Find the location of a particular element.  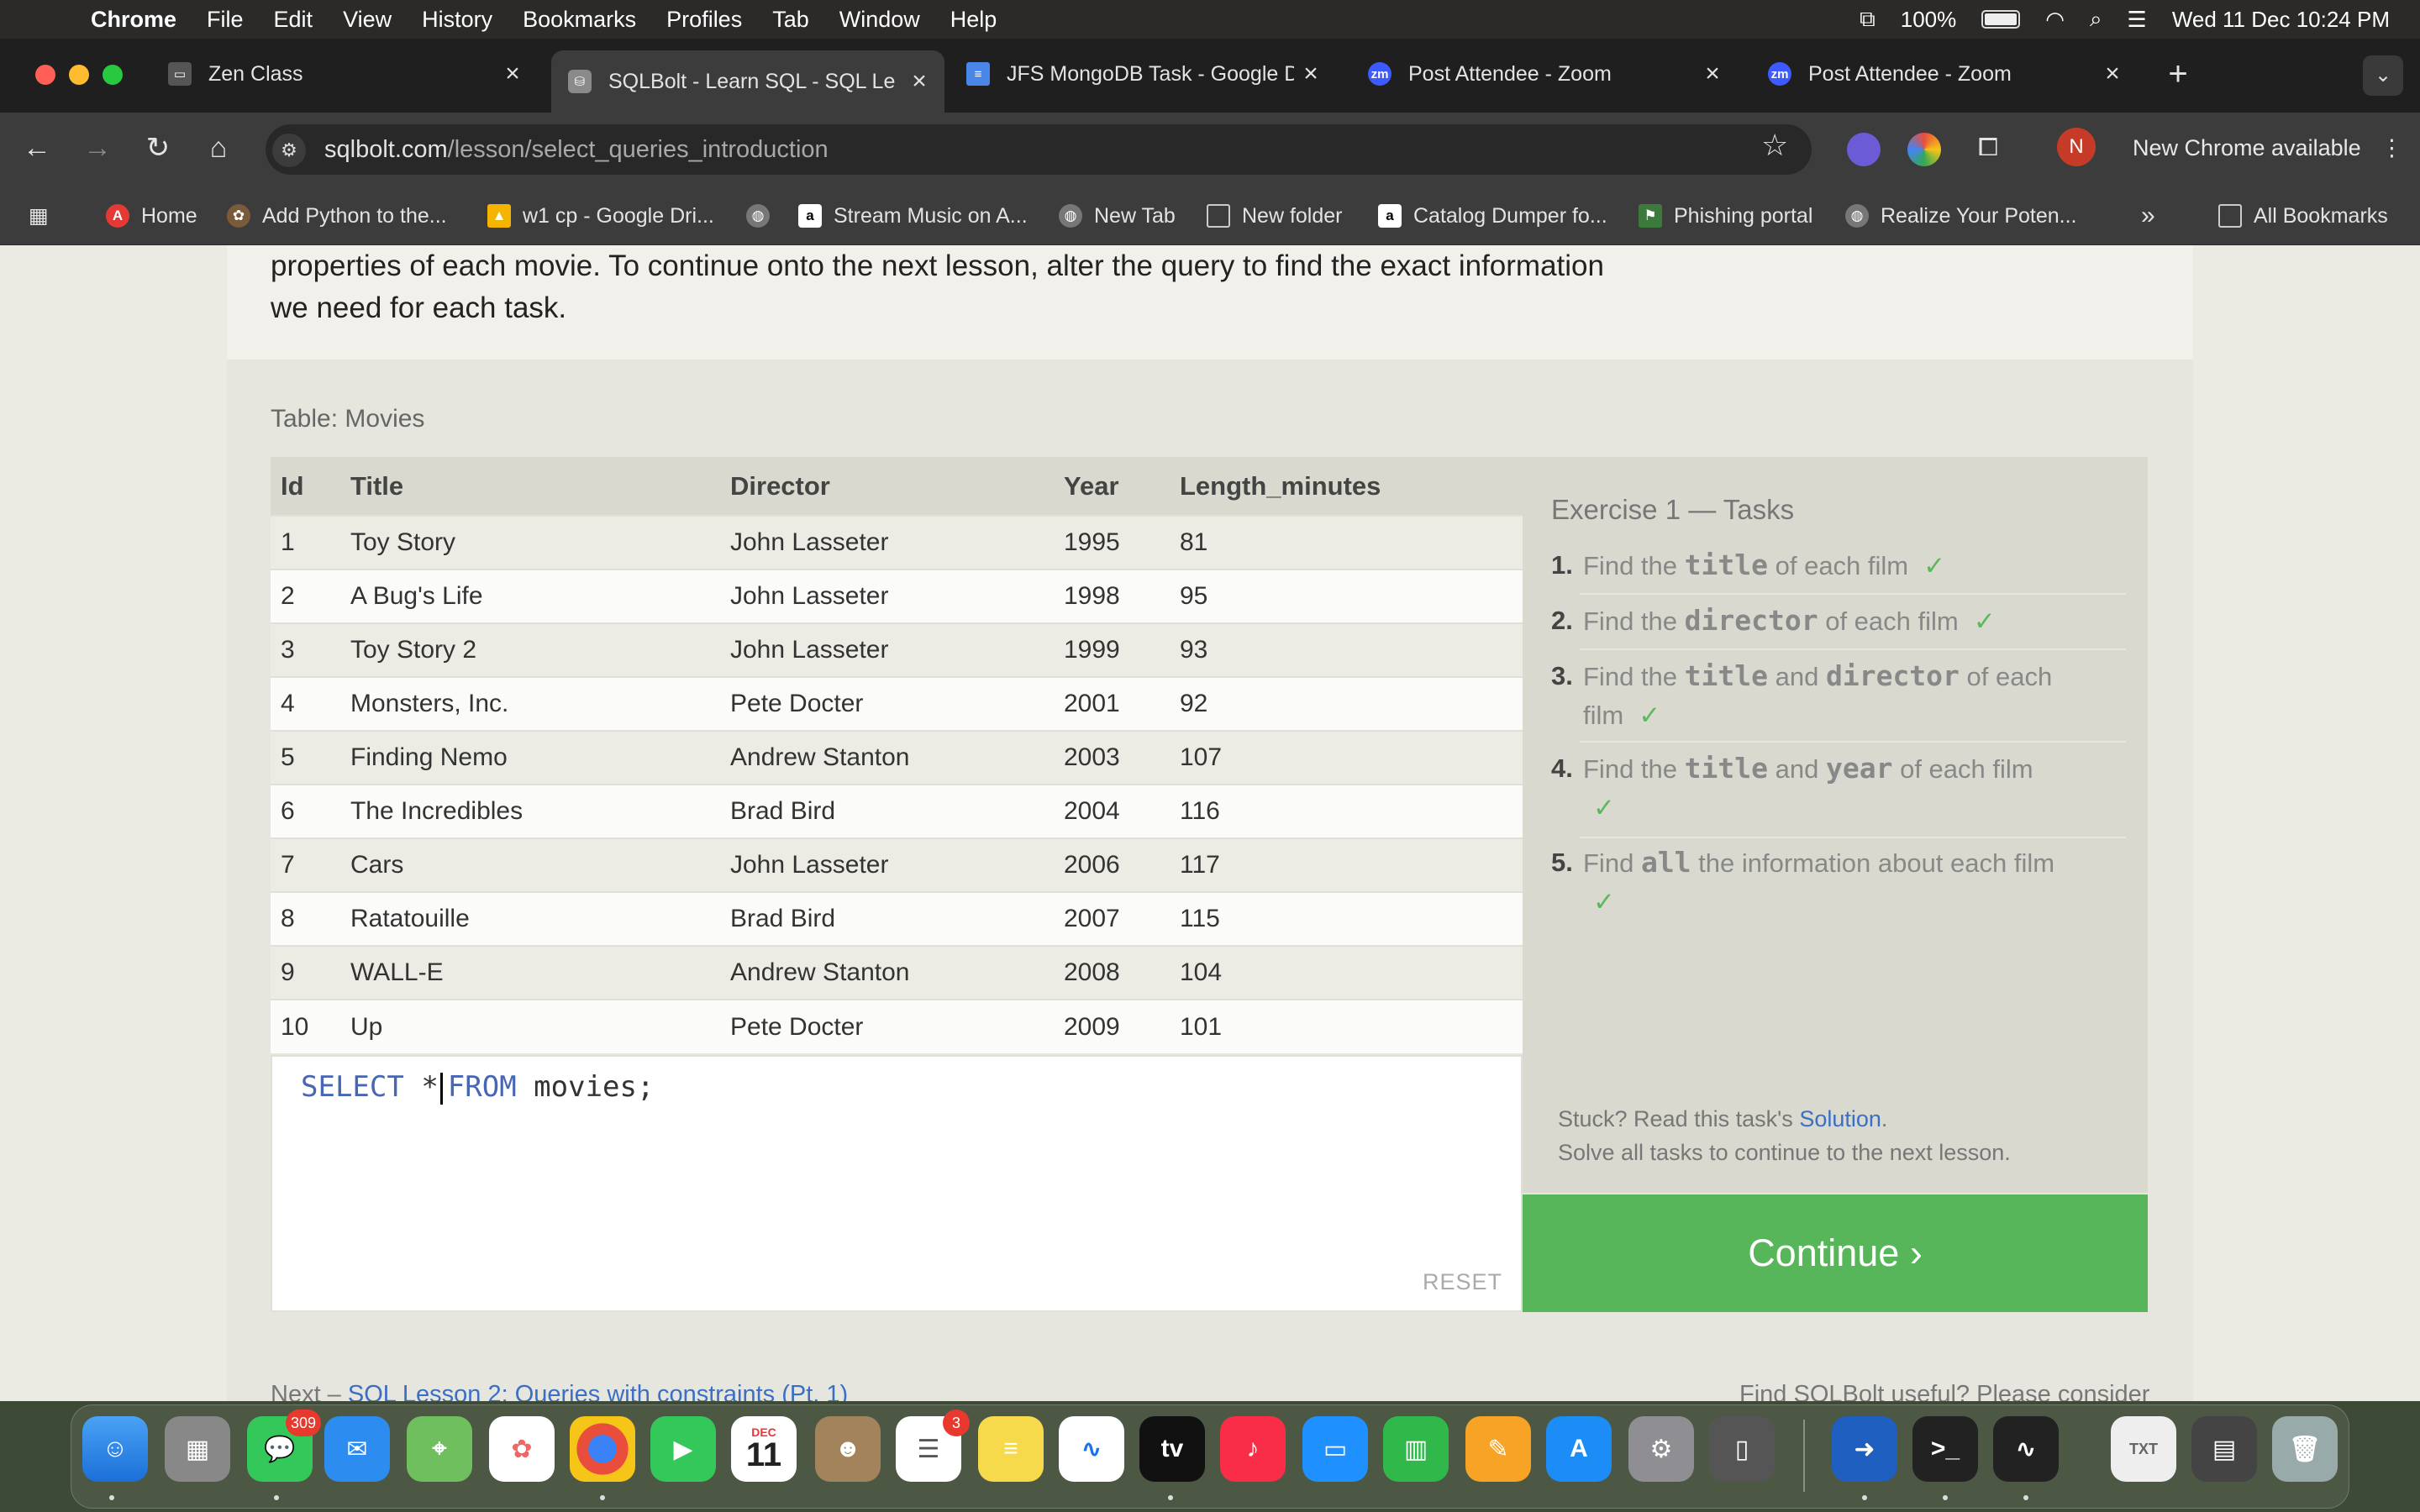

menu-edit: Edit is located at coordinates (294, 19).